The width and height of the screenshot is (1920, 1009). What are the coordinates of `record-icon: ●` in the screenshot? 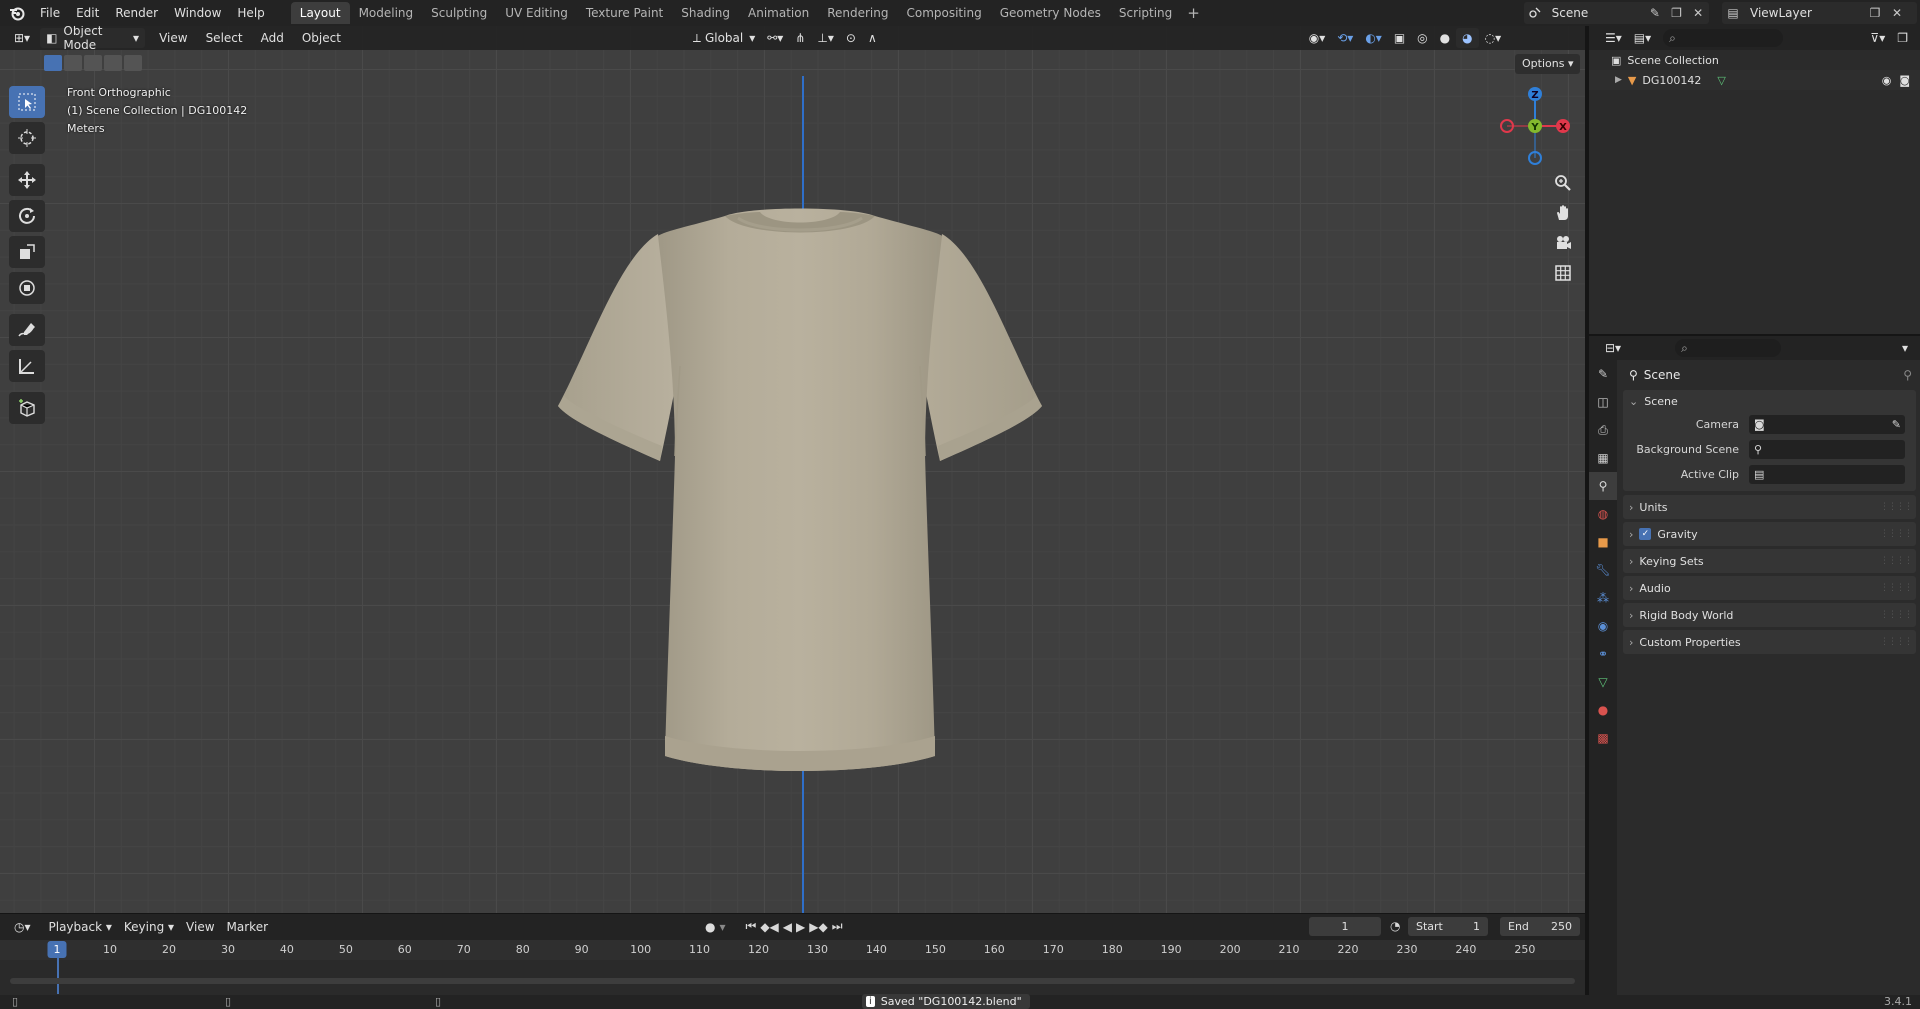 It's located at (710, 927).